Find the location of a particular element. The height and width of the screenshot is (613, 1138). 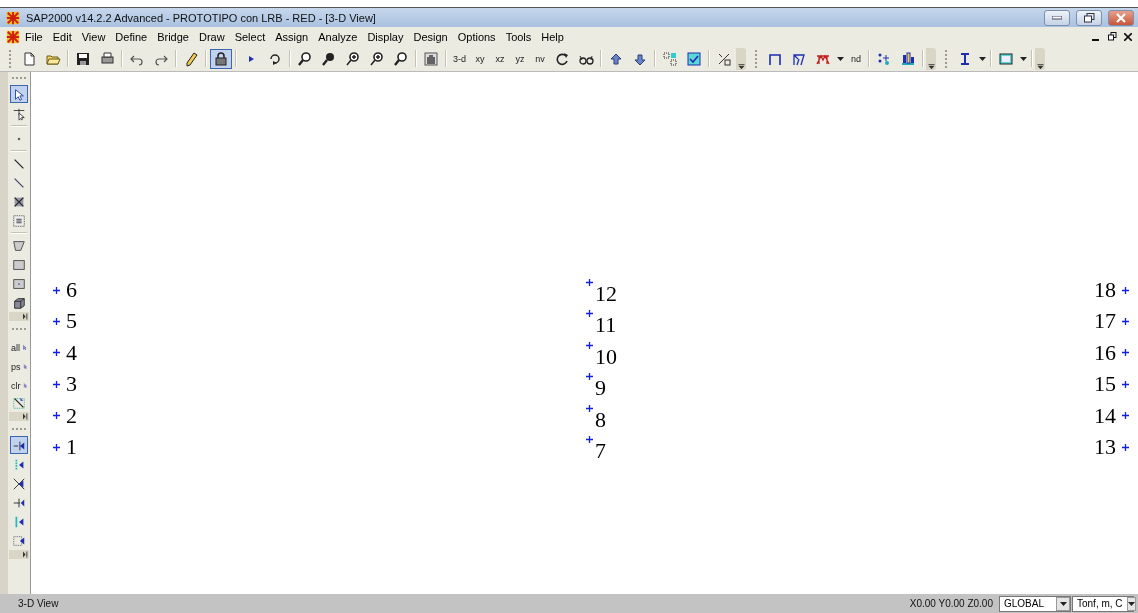

close-icon is located at coordinates (1128, 36).